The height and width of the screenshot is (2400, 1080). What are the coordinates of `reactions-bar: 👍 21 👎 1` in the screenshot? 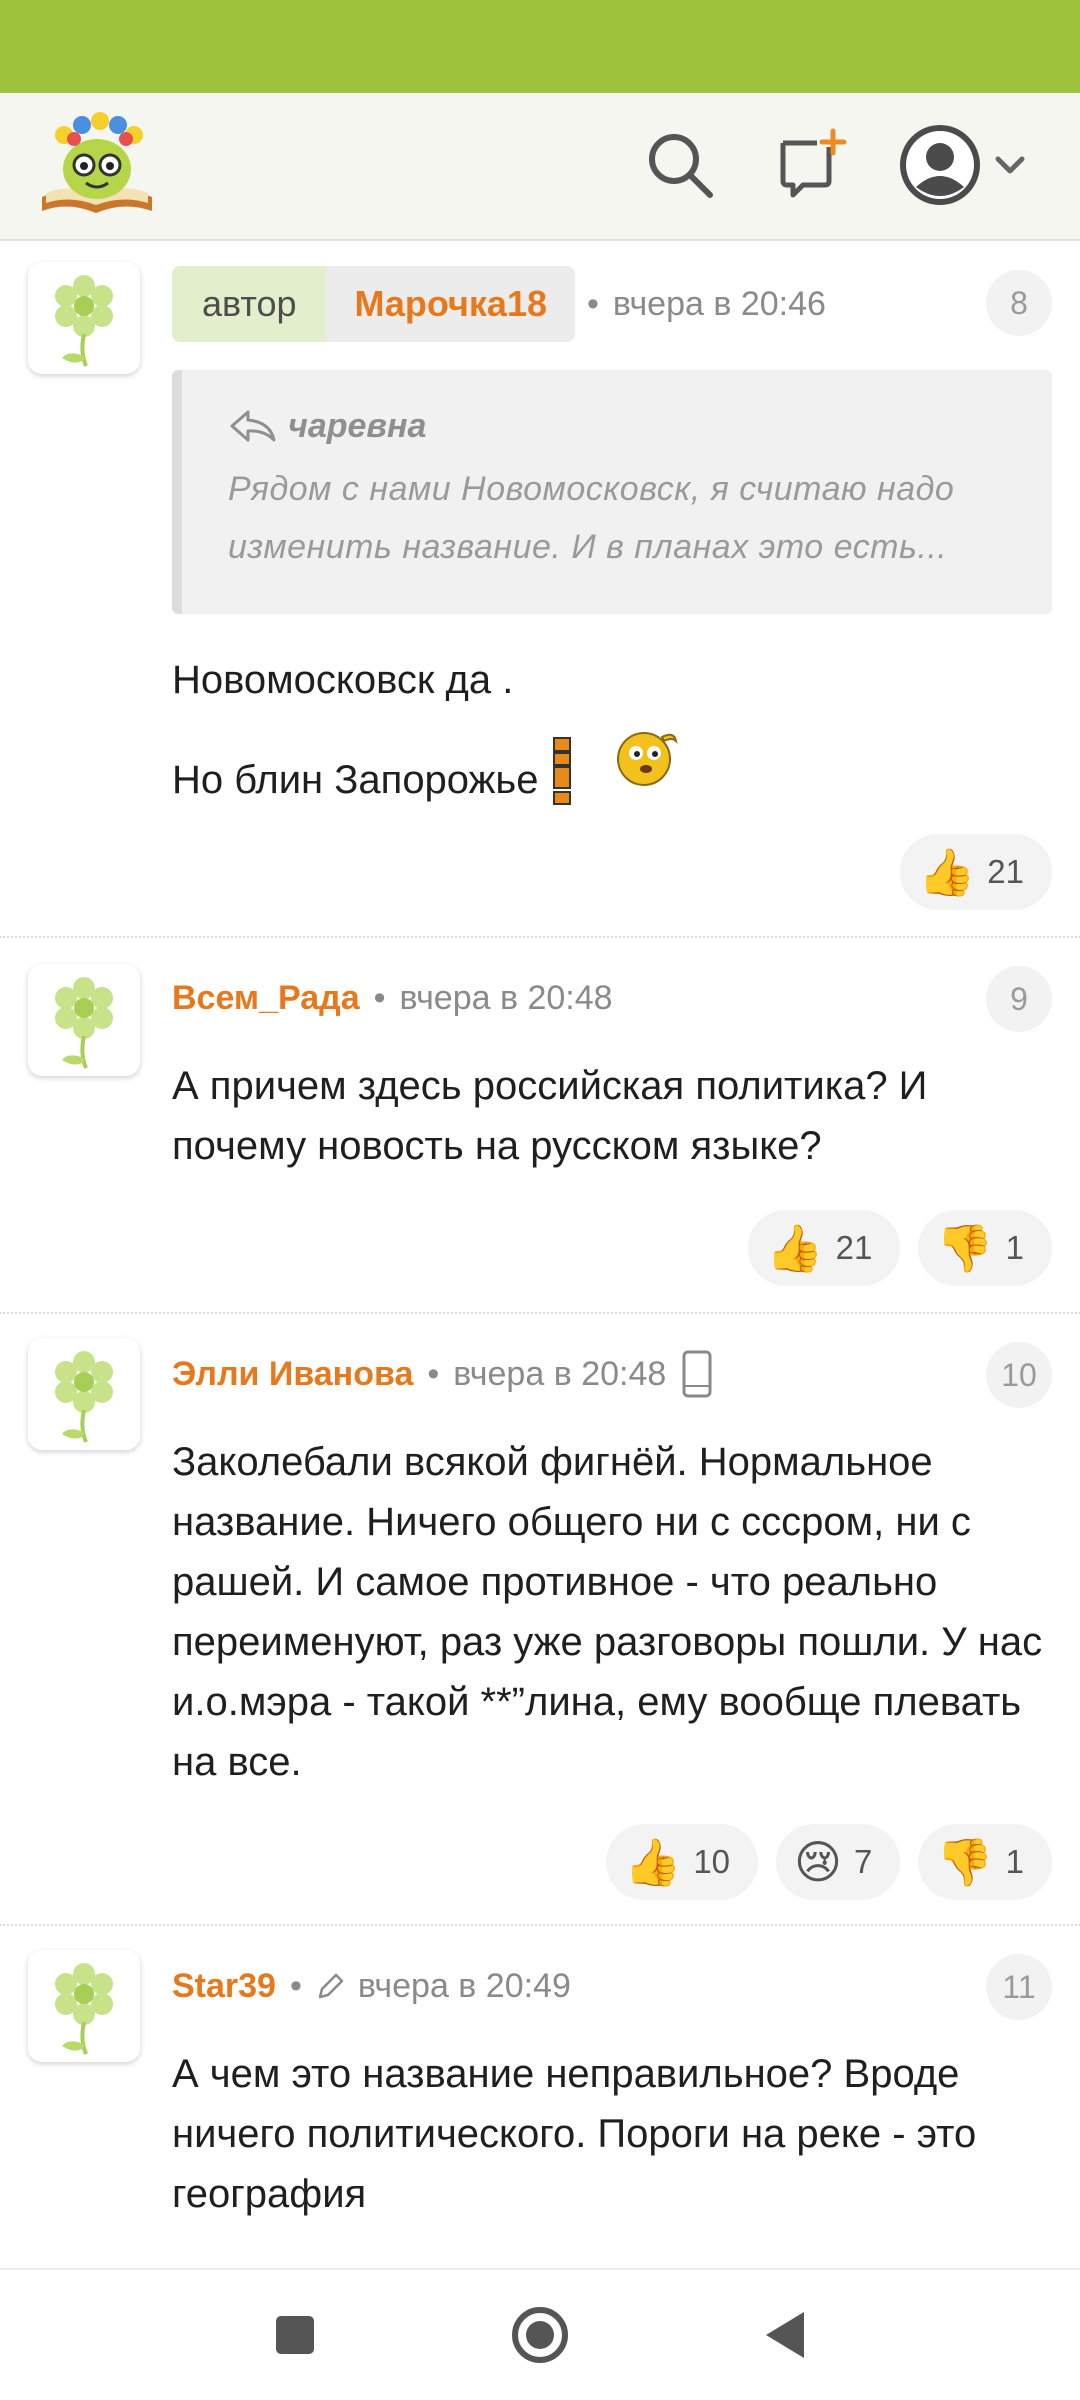 It's located at (900, 1248).